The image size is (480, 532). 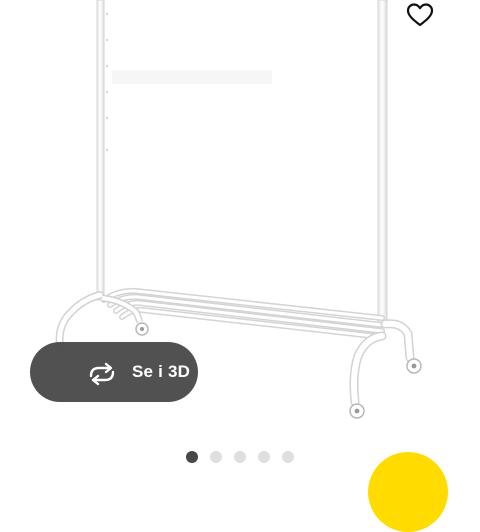 I want to click on rotate-3d-icon, so click(x=102, y=374).